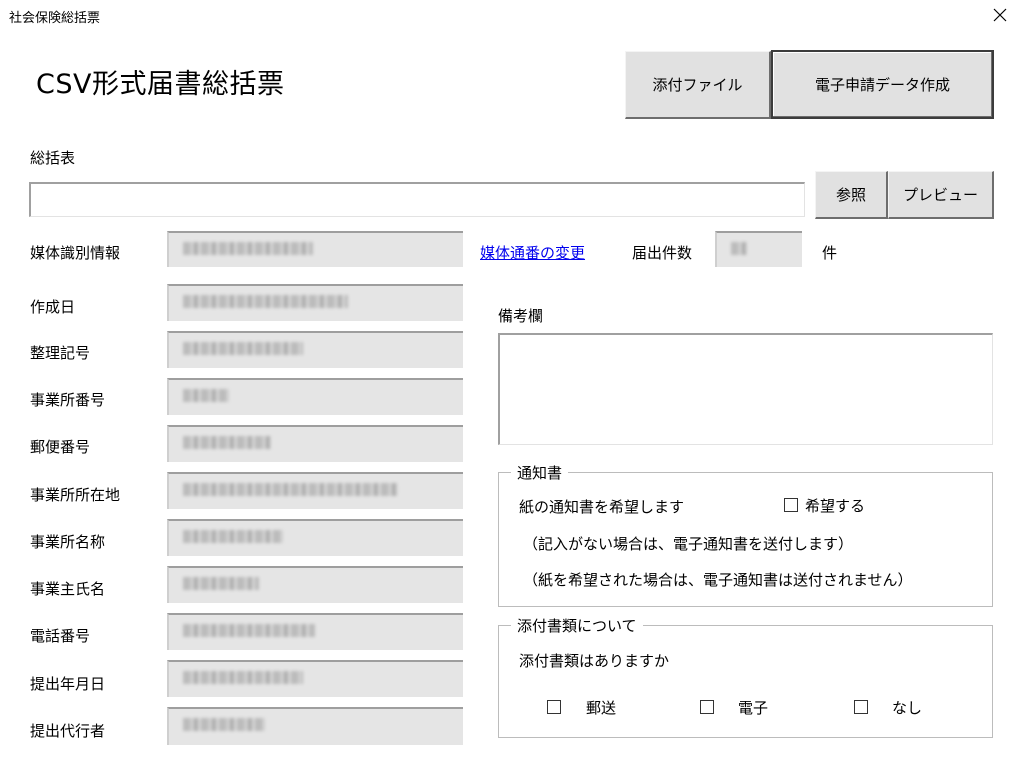 The image size is (1024, 773). What do you see at coordinates (68, 542) in the screenshot?
I see `field-label-office-name: 事業所名称` at bounding box center [68, 542].